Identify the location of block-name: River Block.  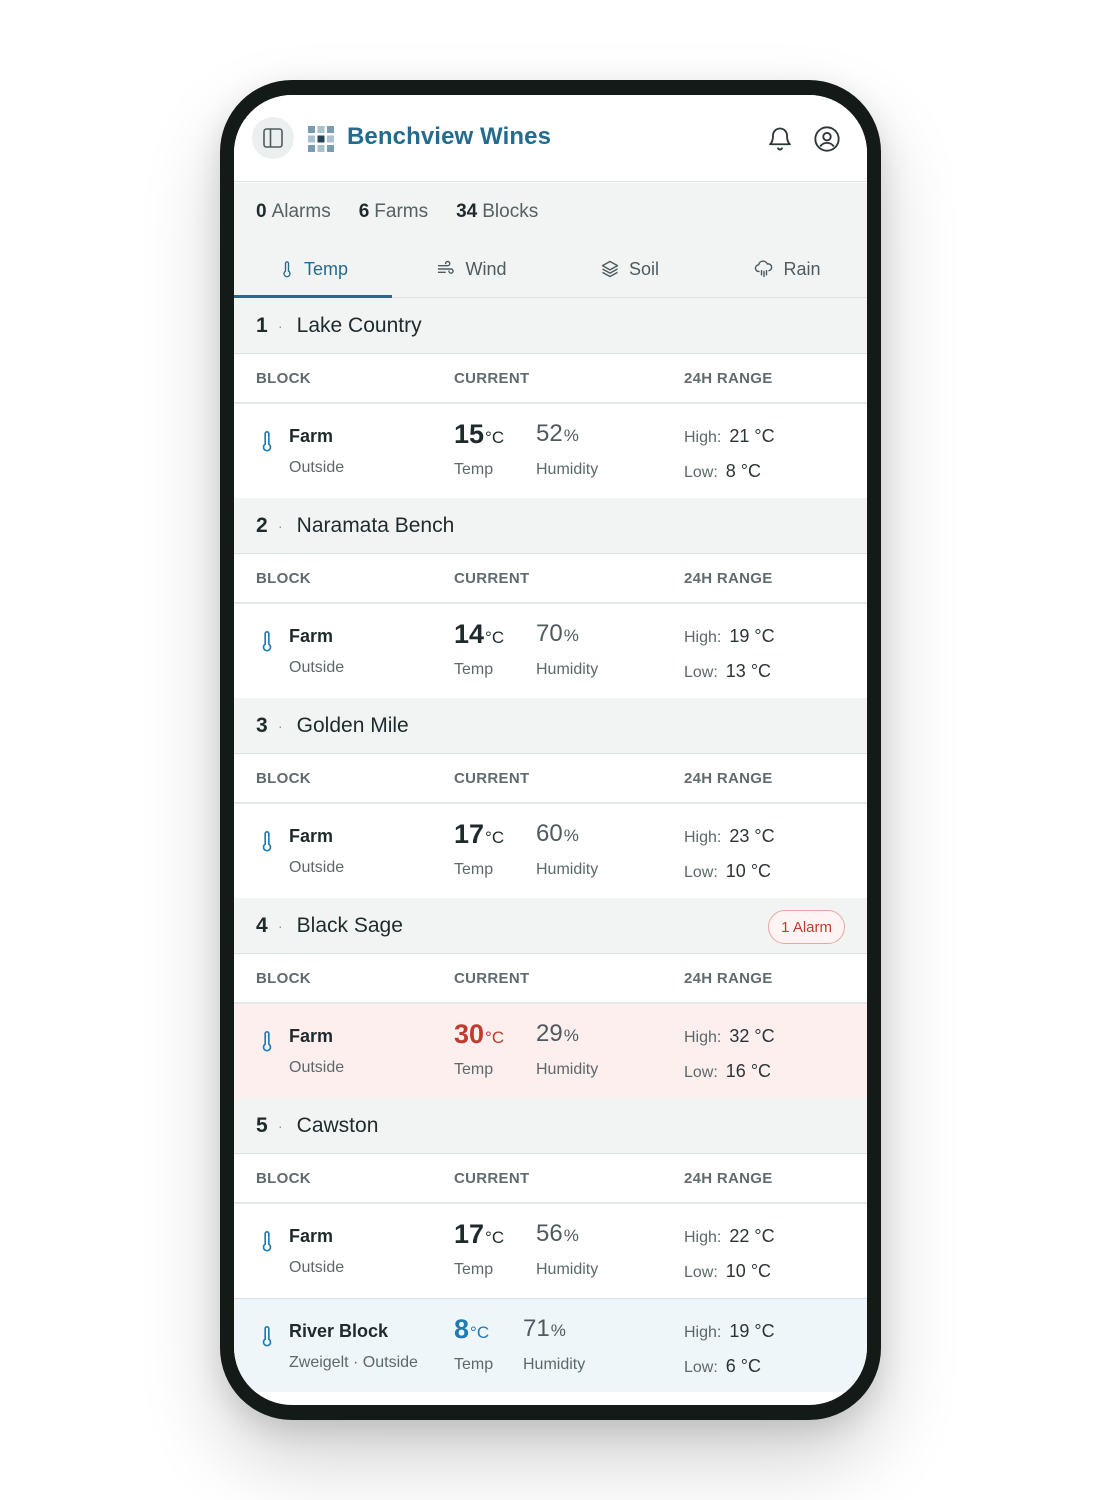
(339, 1331).